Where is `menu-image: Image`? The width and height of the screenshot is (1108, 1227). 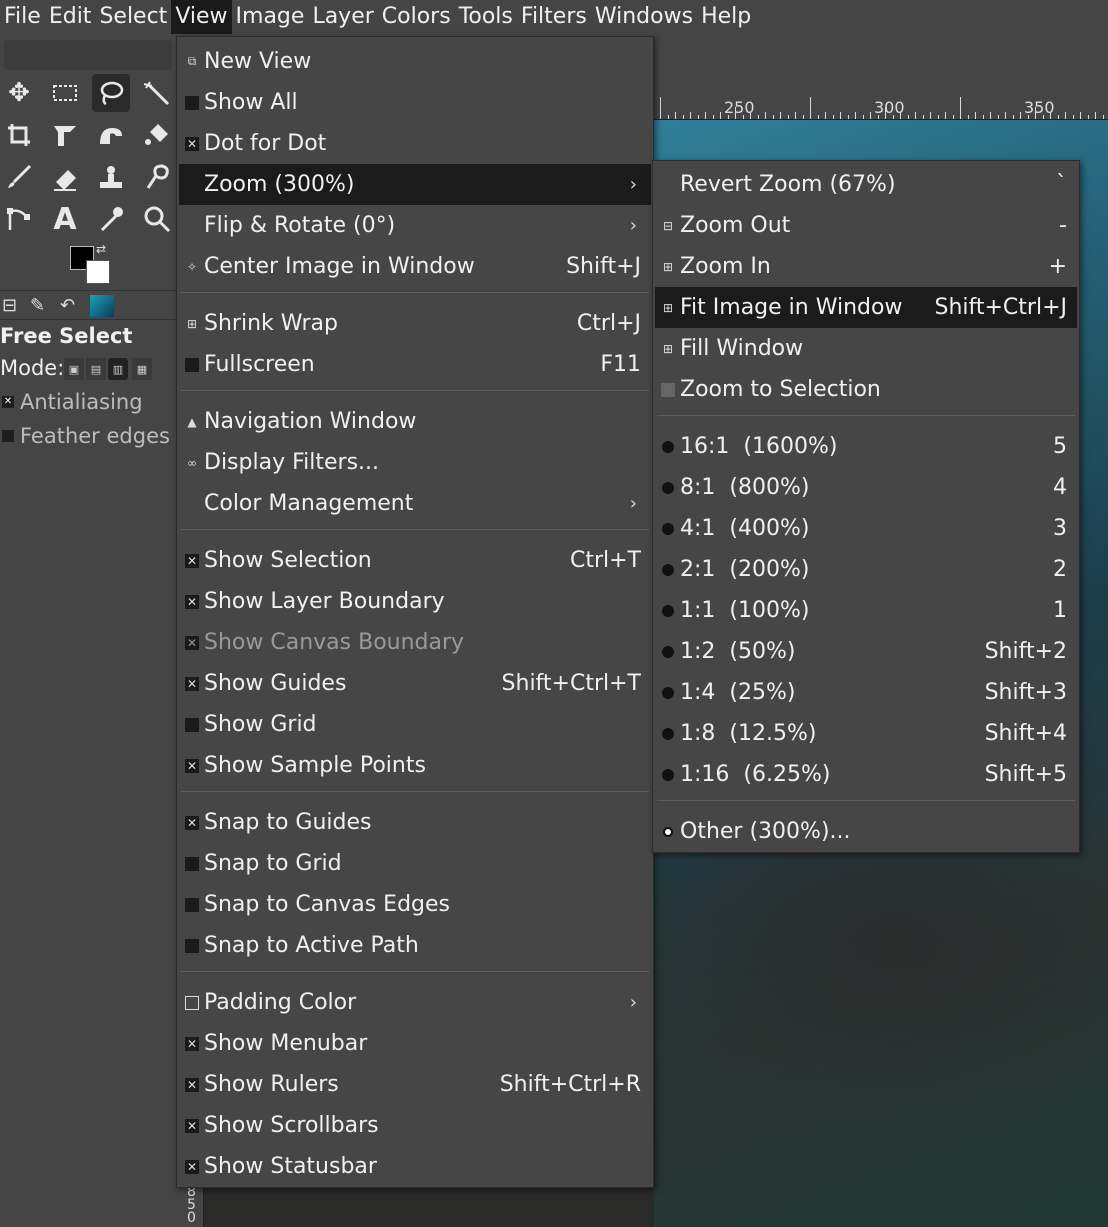 menu-image: Image is located at coordinates (270, 17).